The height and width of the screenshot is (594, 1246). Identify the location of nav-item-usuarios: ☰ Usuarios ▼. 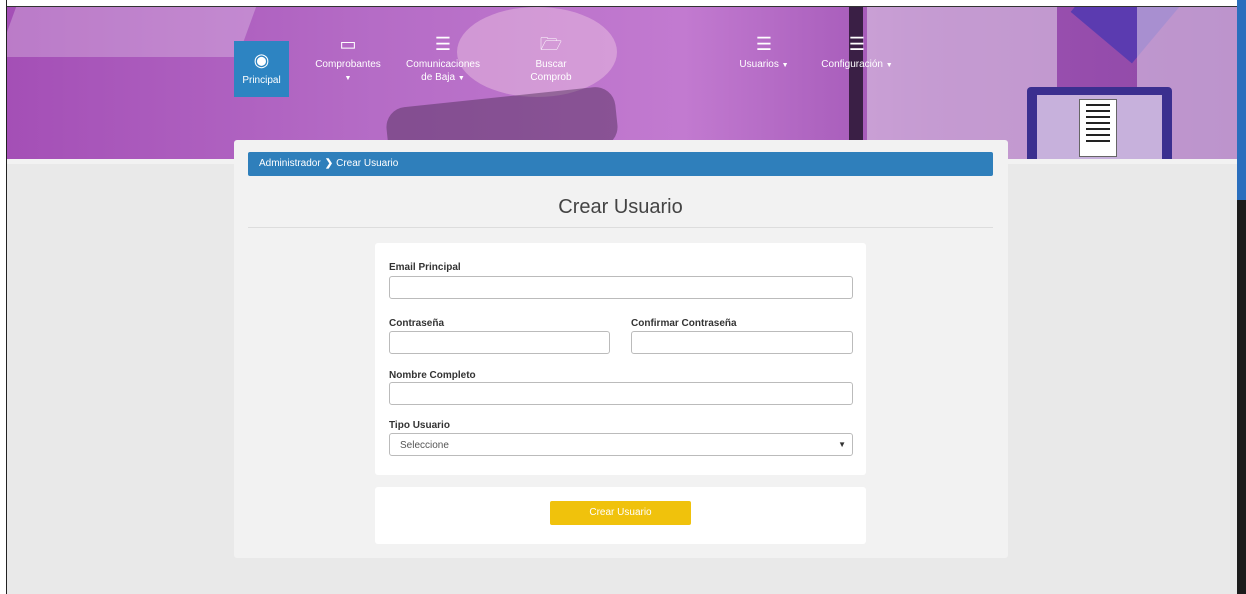
(764, 53).